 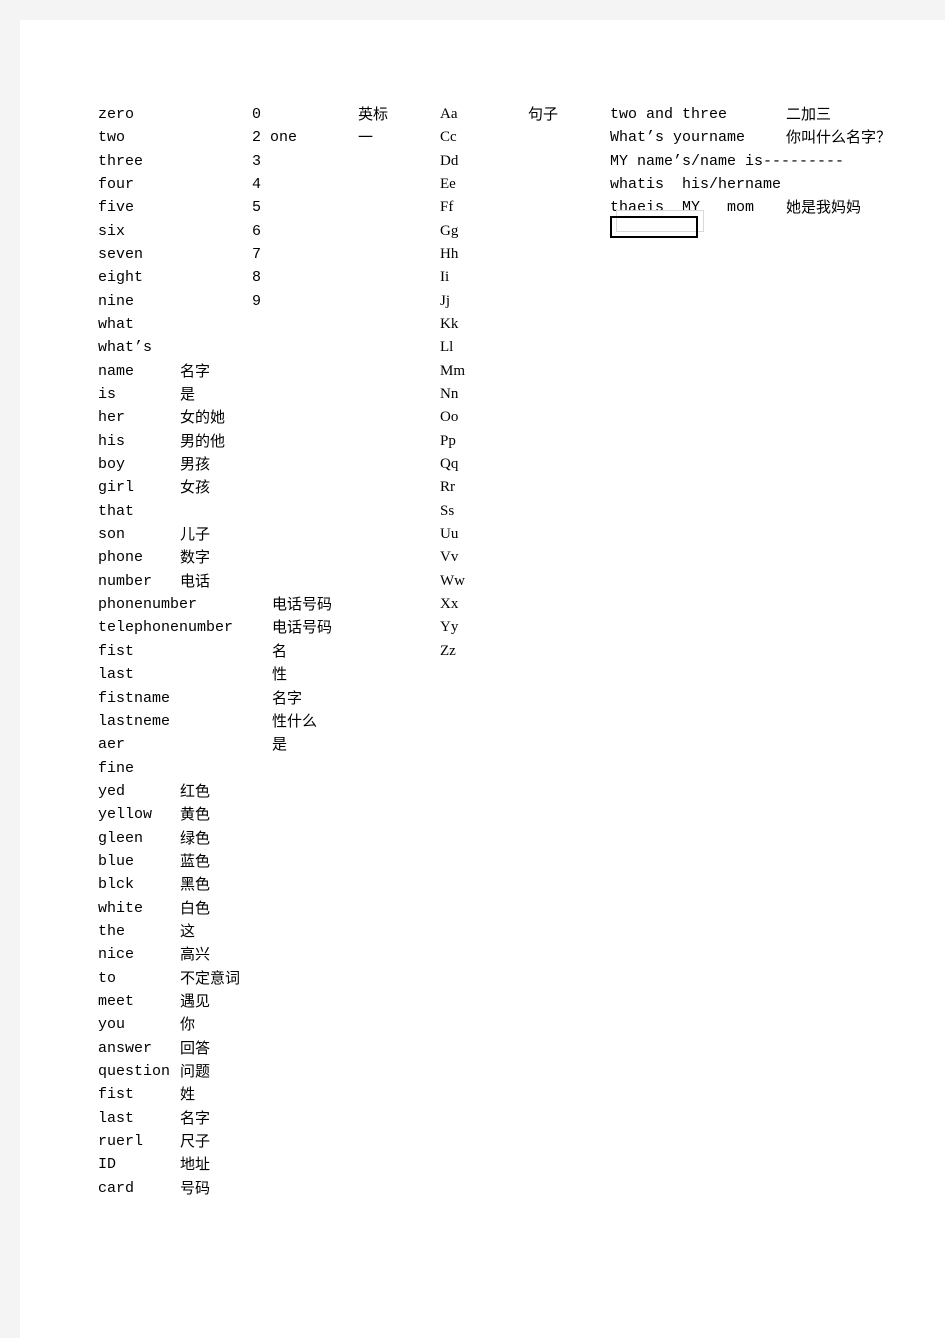 I want to click on vocab-word: answer, so click(x=125, y=1048).